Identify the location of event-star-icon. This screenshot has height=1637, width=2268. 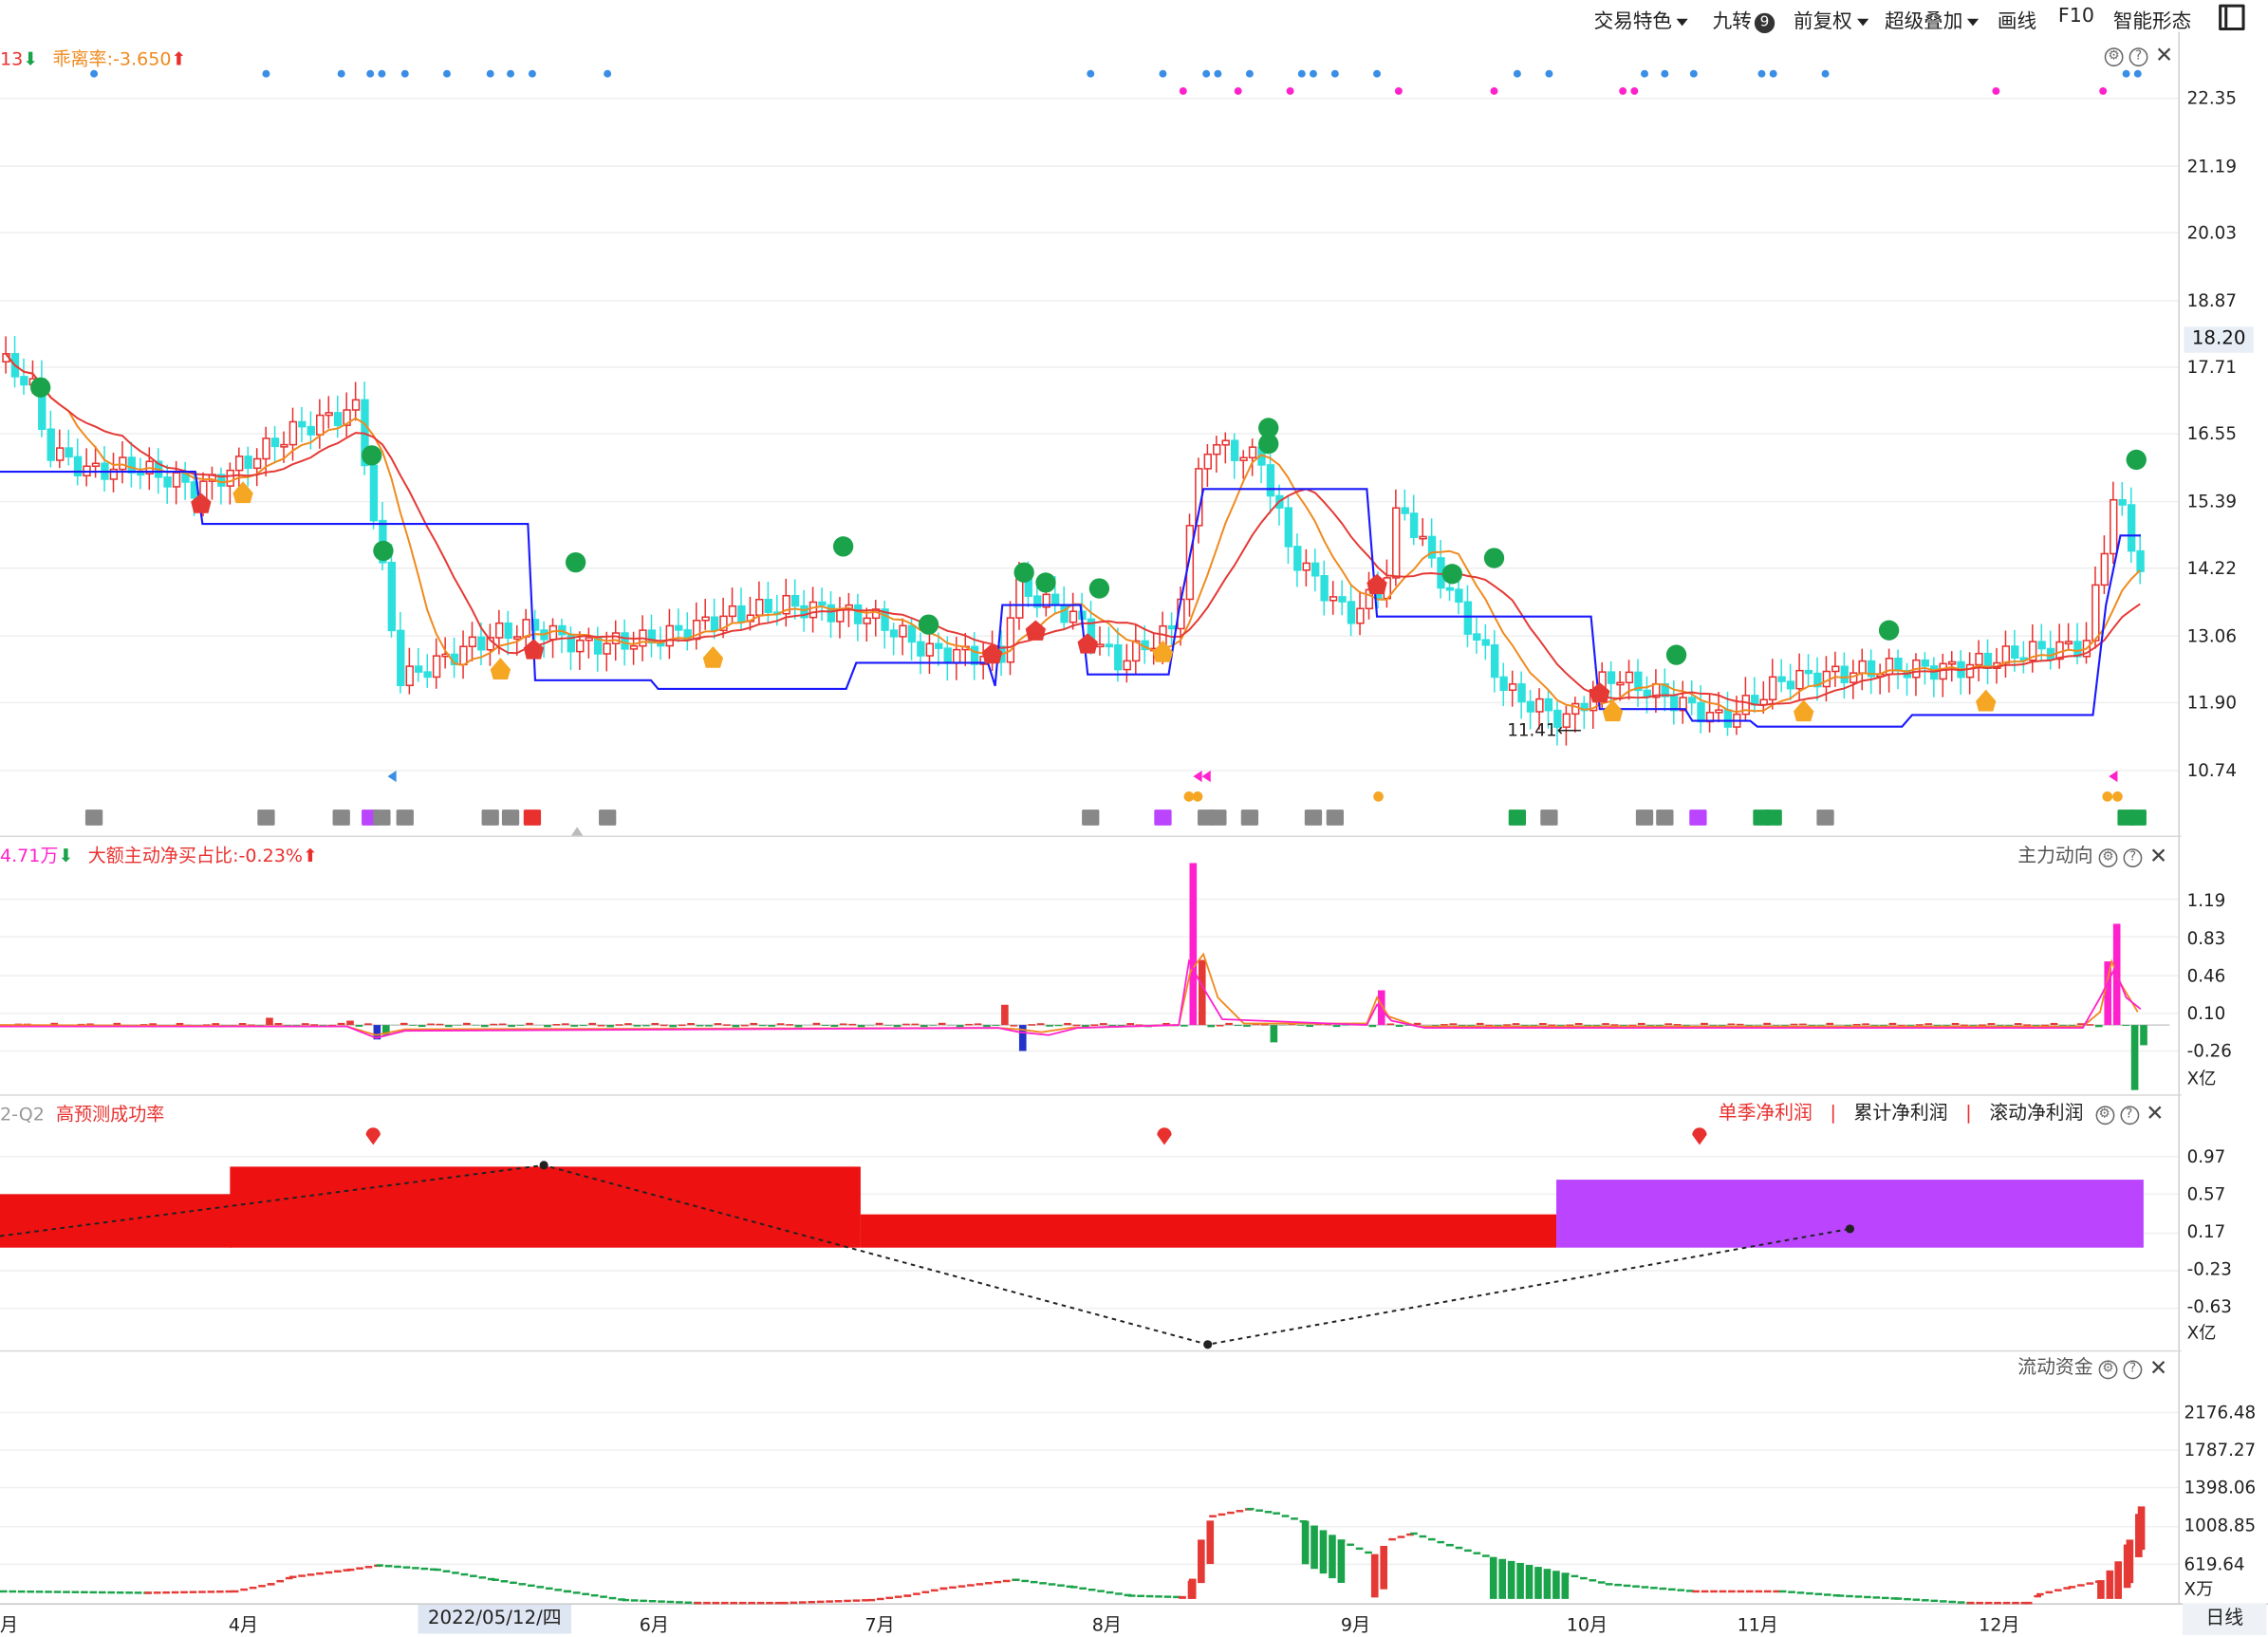
(2126, 74).